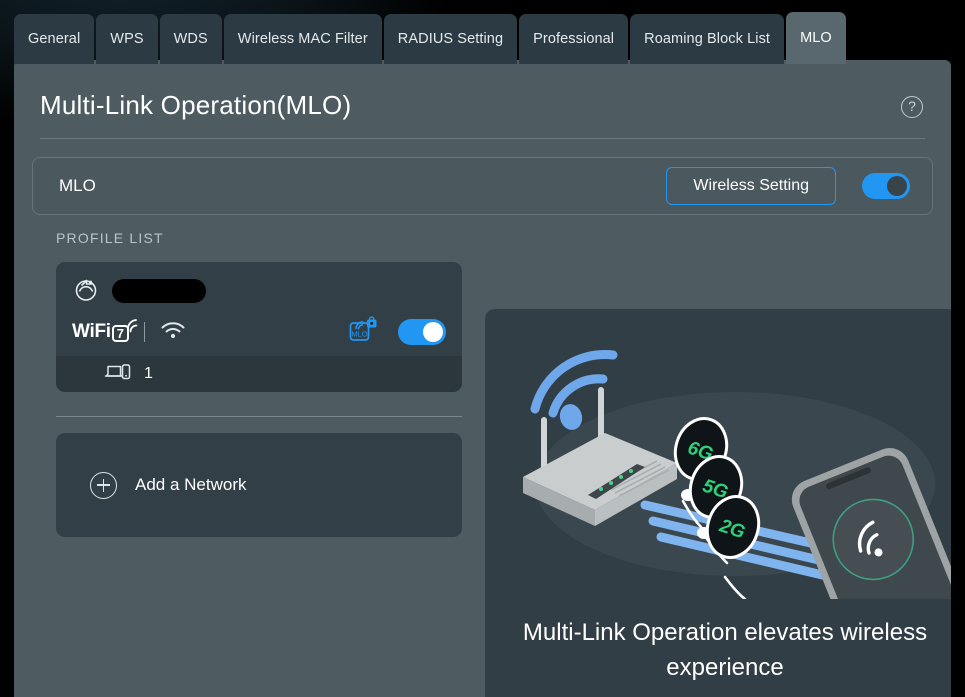  What do you see at coordinates (103, 485) in the screenshot?
I see `plus-circle-icon` at bounding box center [103, 485].